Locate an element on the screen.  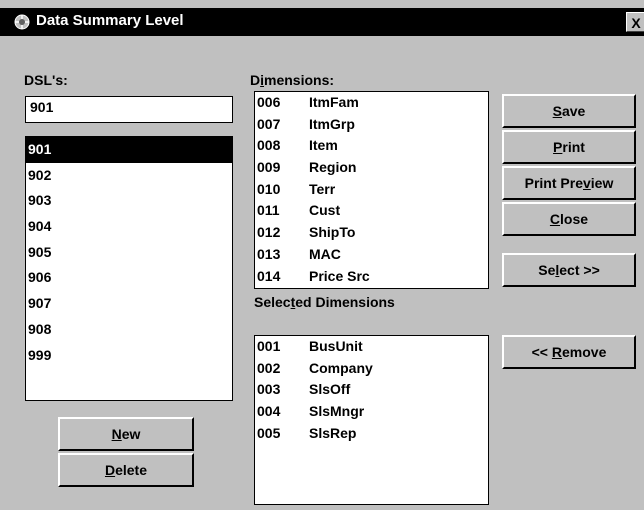
print-button: Print is located at coordinates (569, 147).